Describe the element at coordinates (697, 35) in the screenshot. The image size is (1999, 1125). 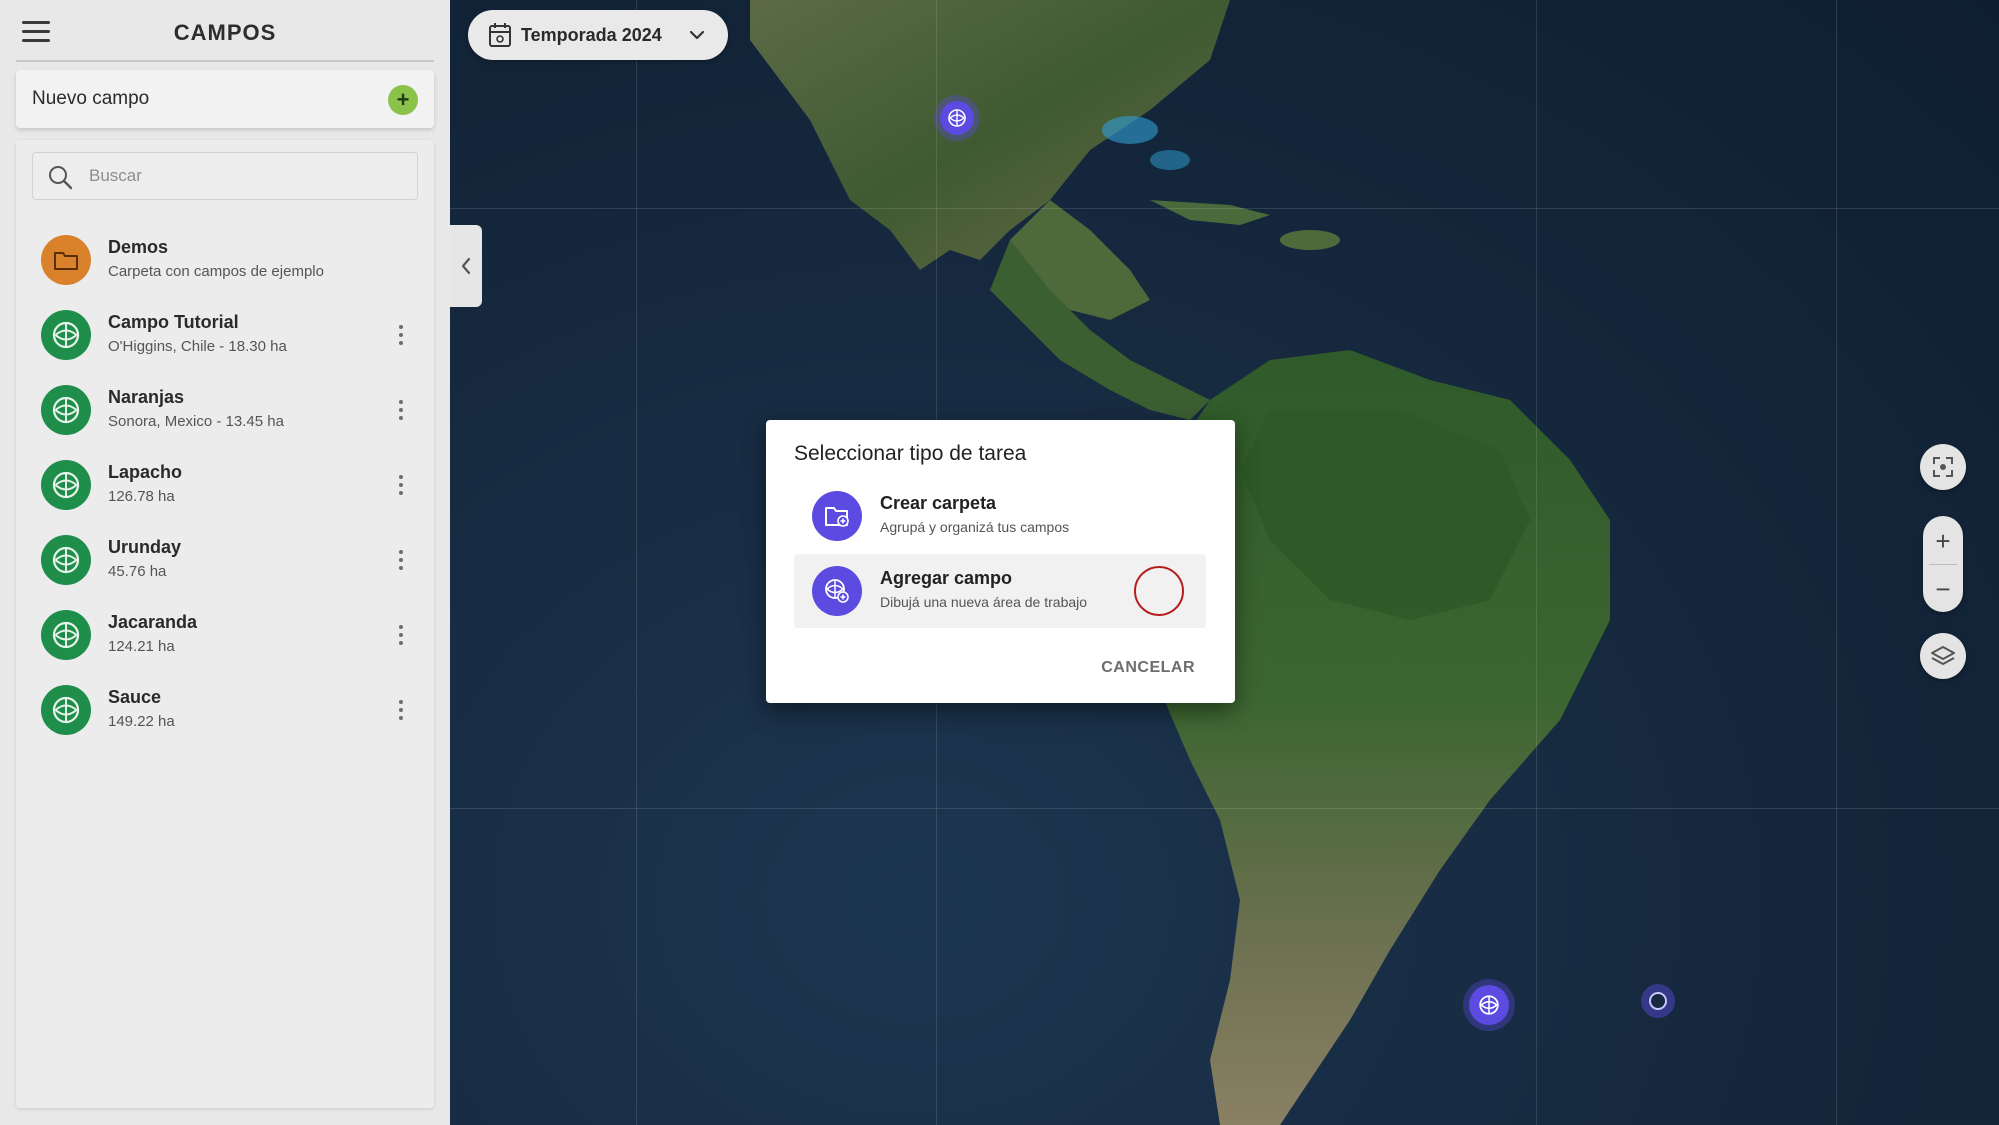
I see `chevron-down-icon` at that location.